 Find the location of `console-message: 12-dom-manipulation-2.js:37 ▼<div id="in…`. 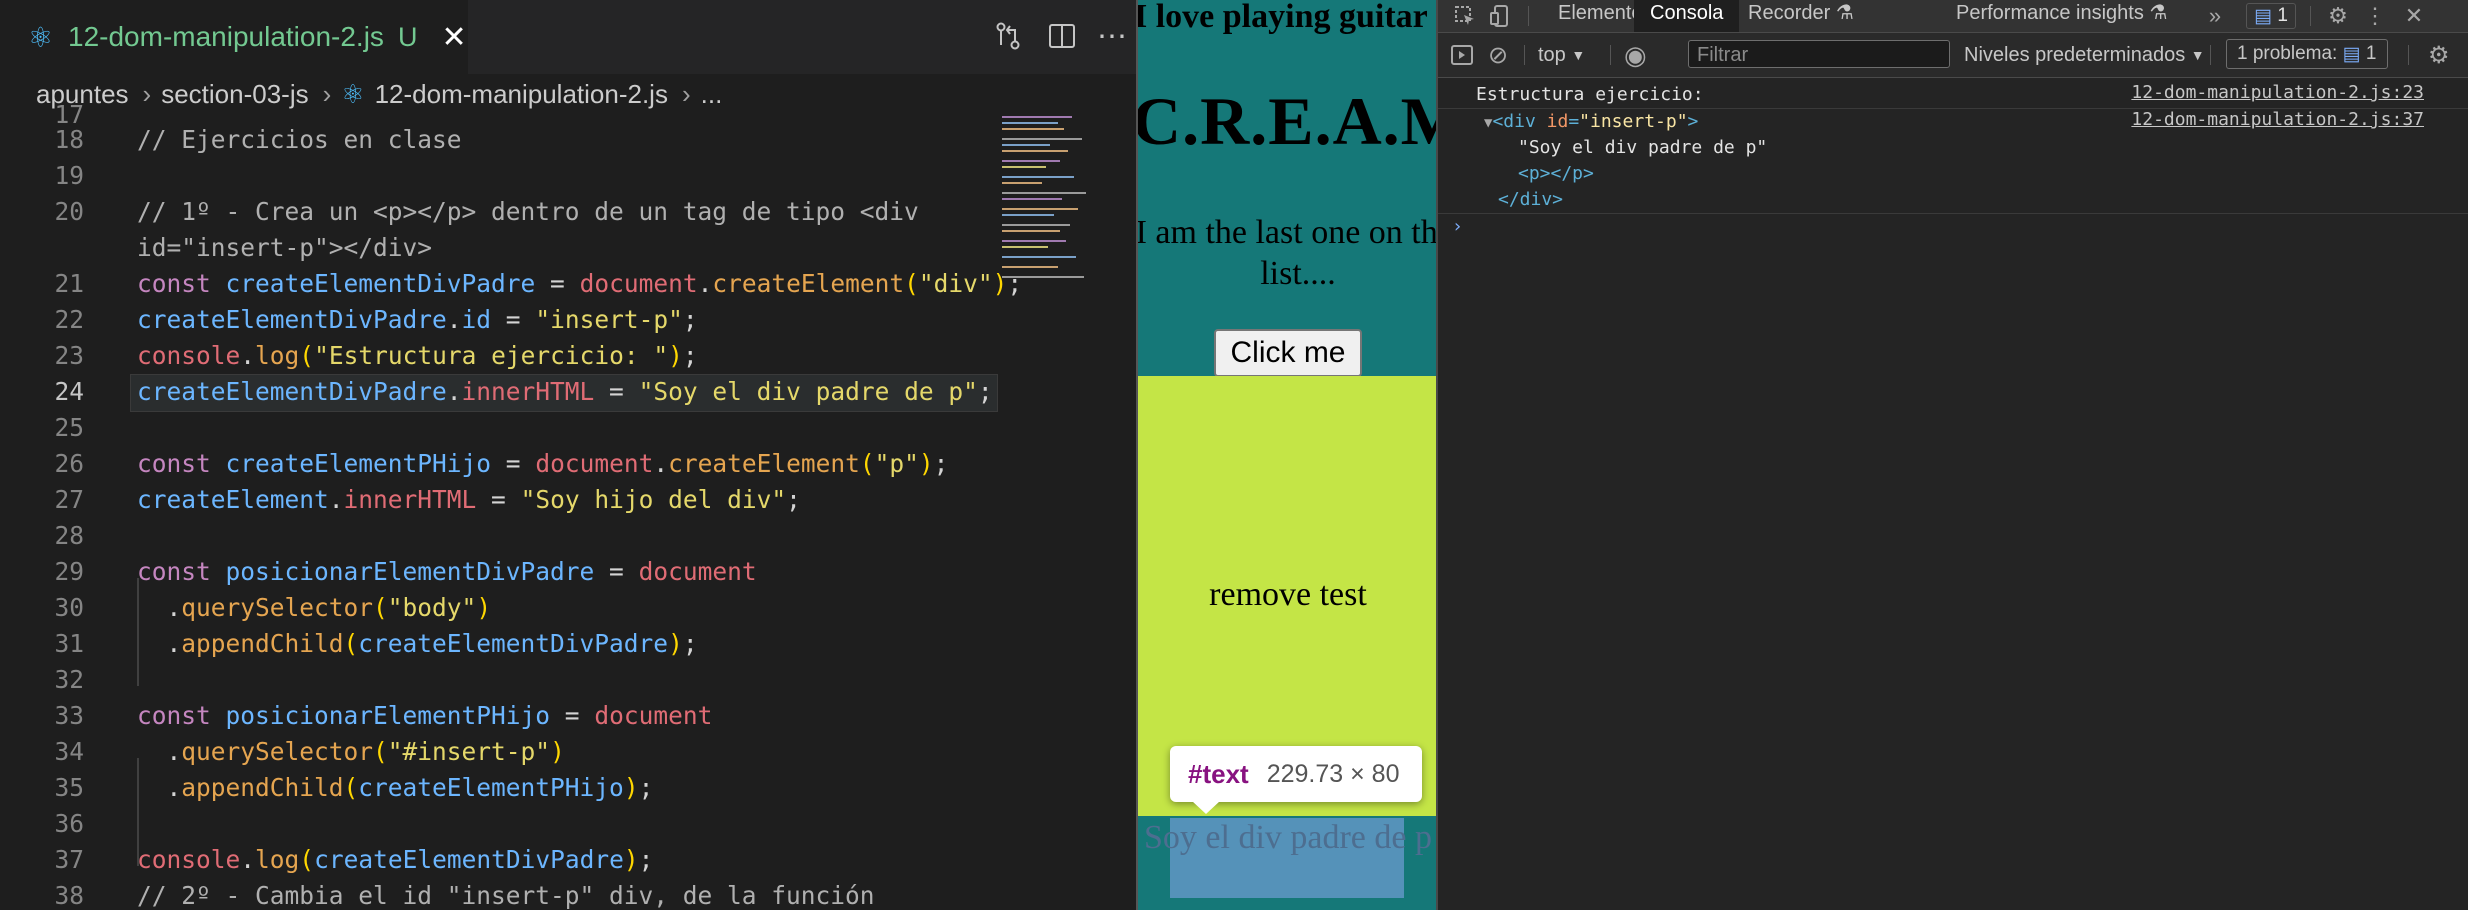

console-message: 12-dom-manipulation-2.js:37 ▼<div id="in… is located at coordinates (1953, 161).